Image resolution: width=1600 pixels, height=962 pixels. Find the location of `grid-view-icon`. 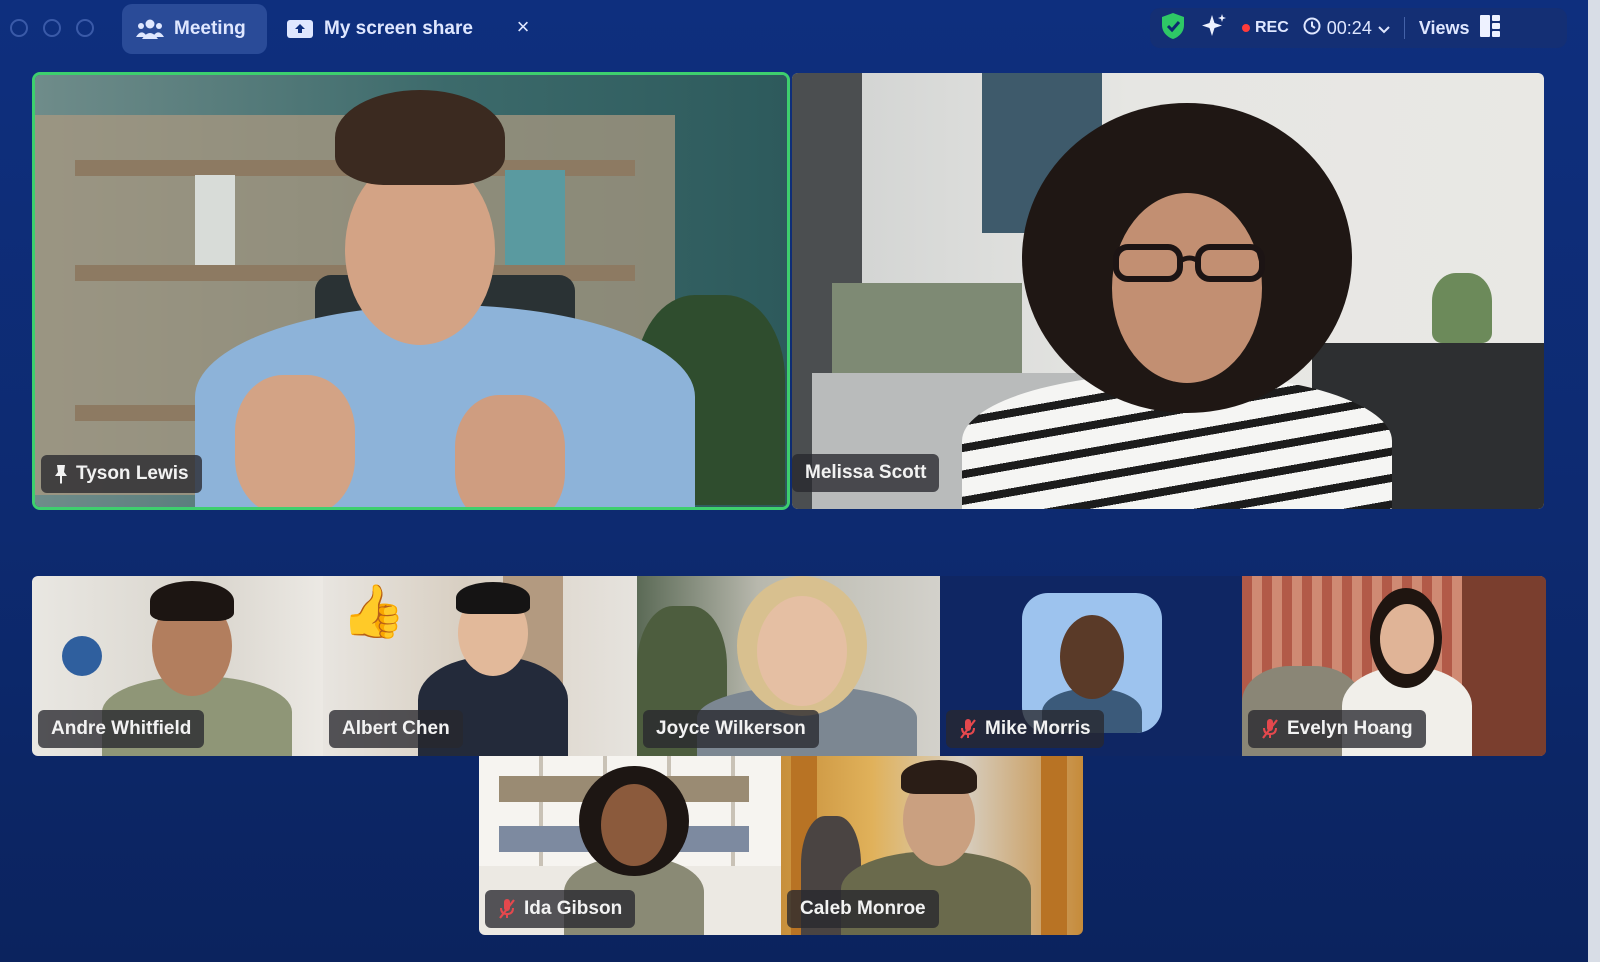

grid-view-icon is located at coordinates (1489, 28).